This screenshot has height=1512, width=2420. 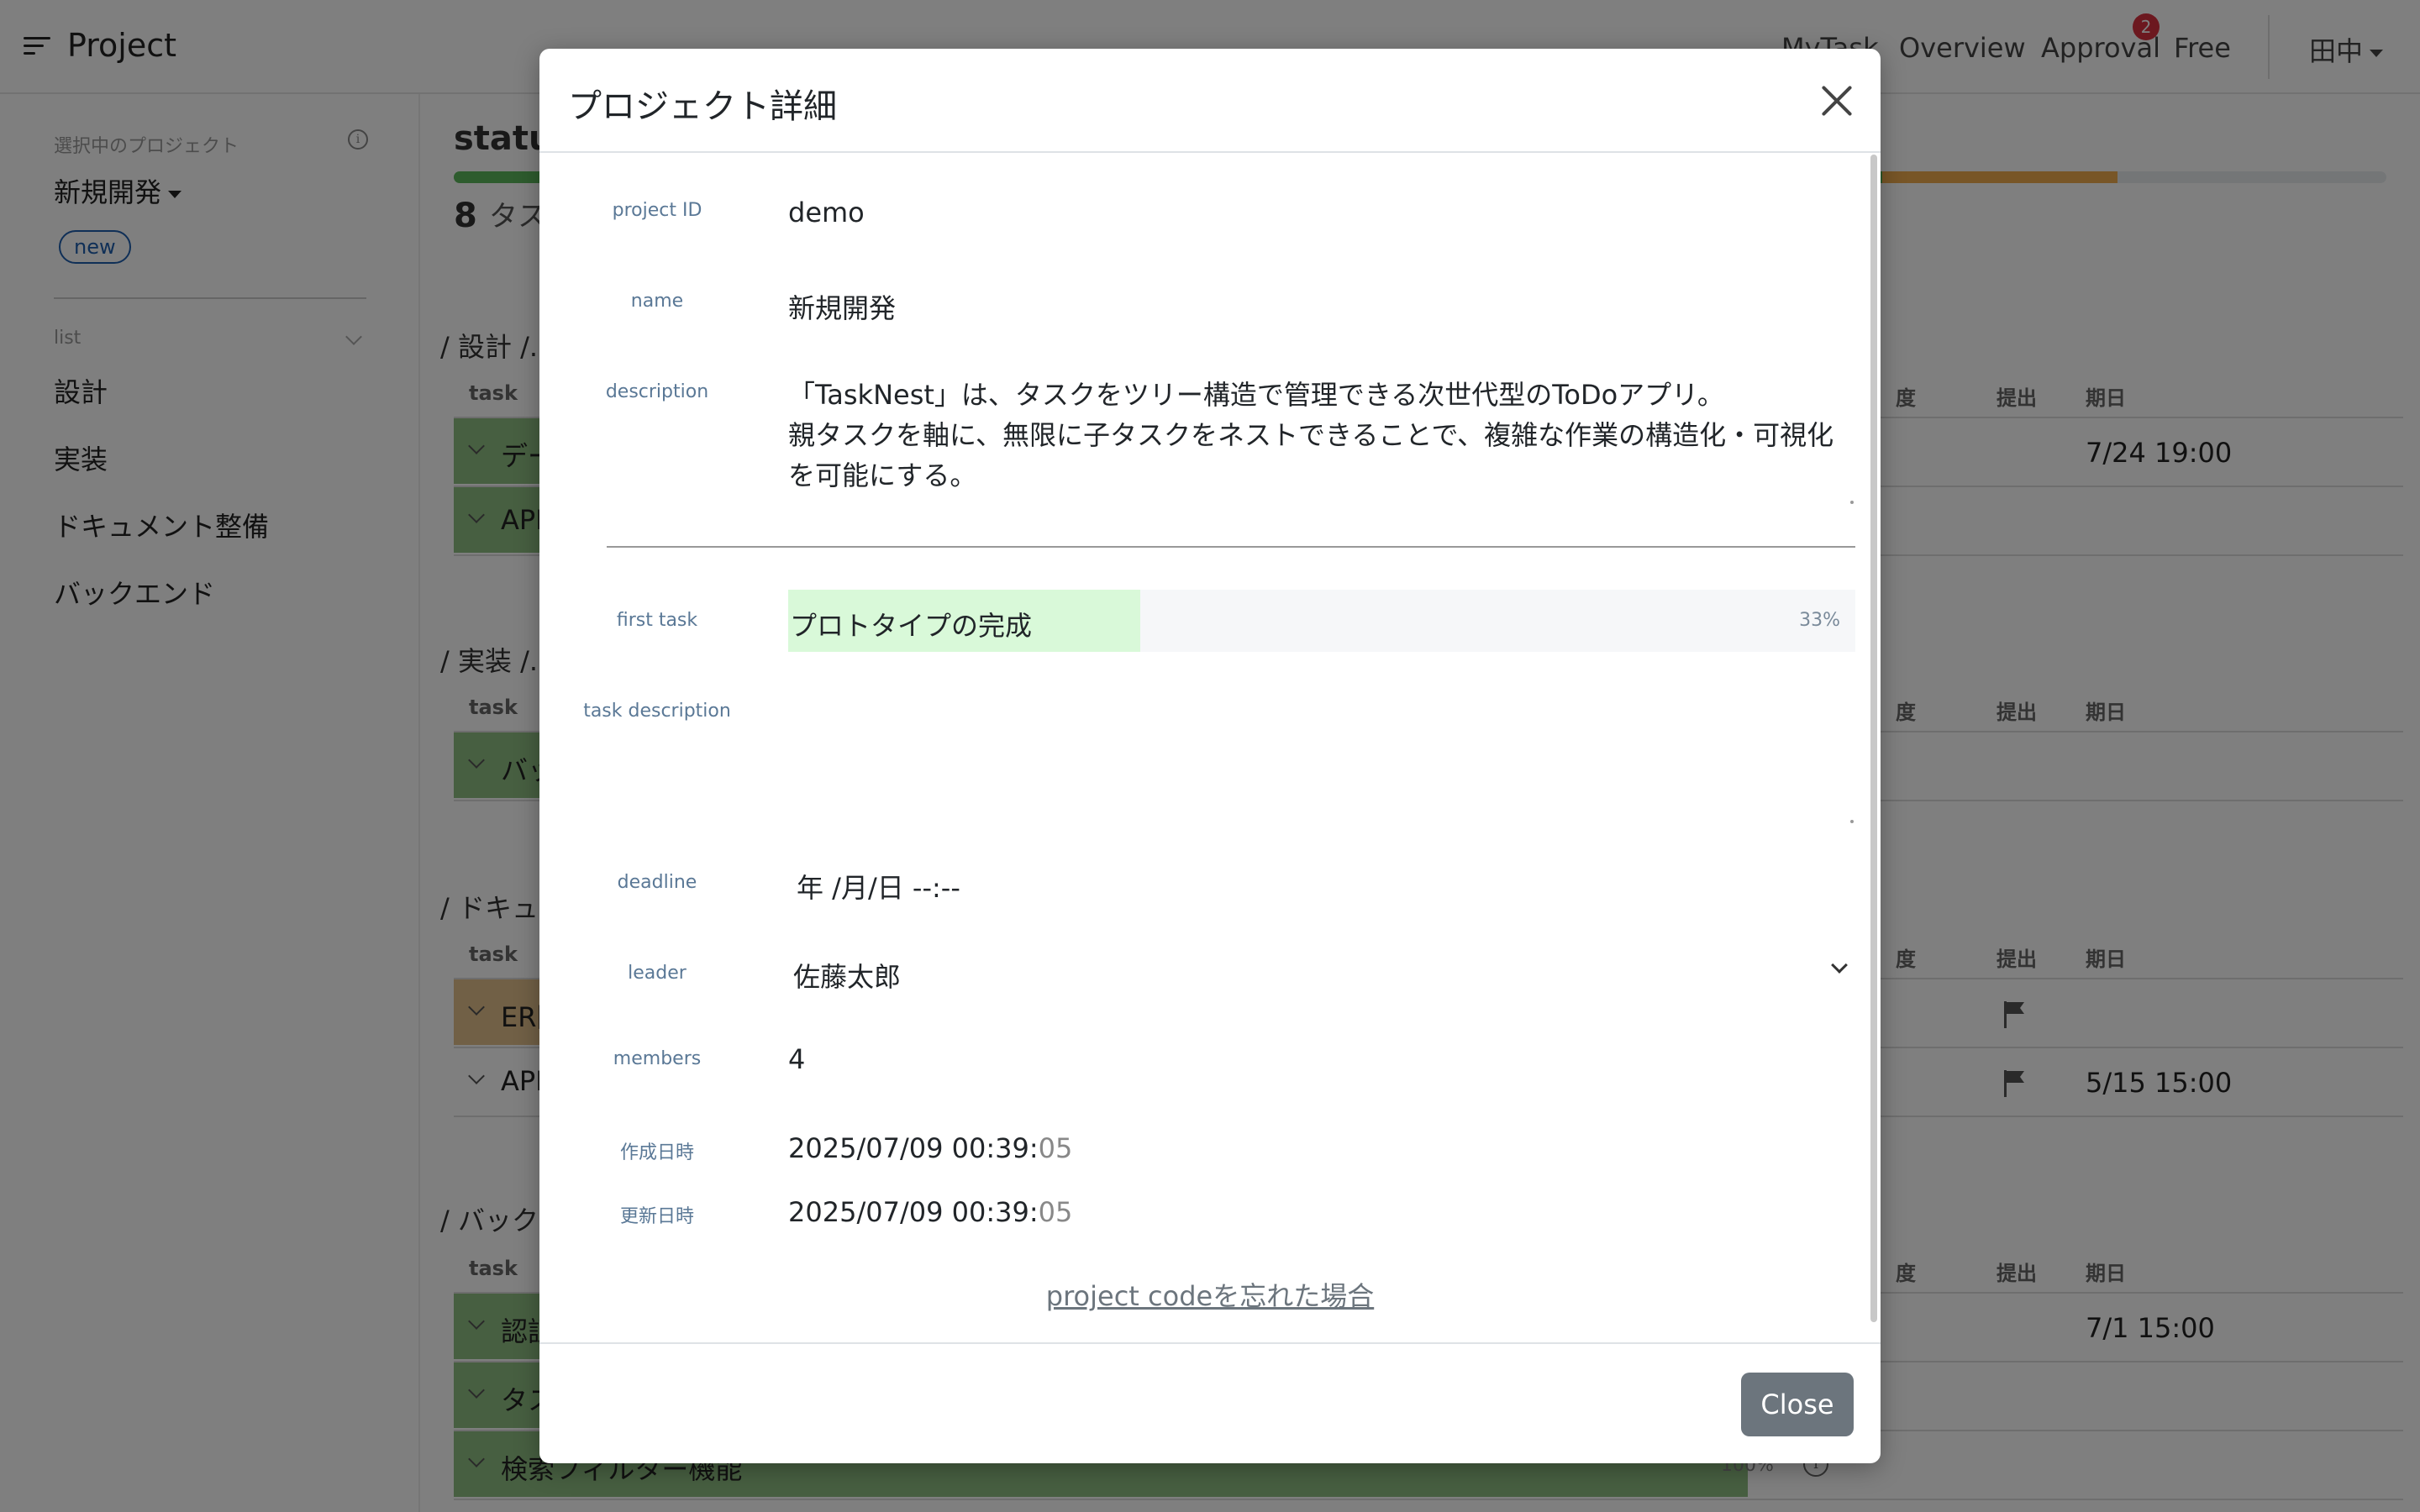 What do you see at coordinates (657, 711) in the screenshot?
I see `task-description-label: task description` at bounding box center [657, 711].